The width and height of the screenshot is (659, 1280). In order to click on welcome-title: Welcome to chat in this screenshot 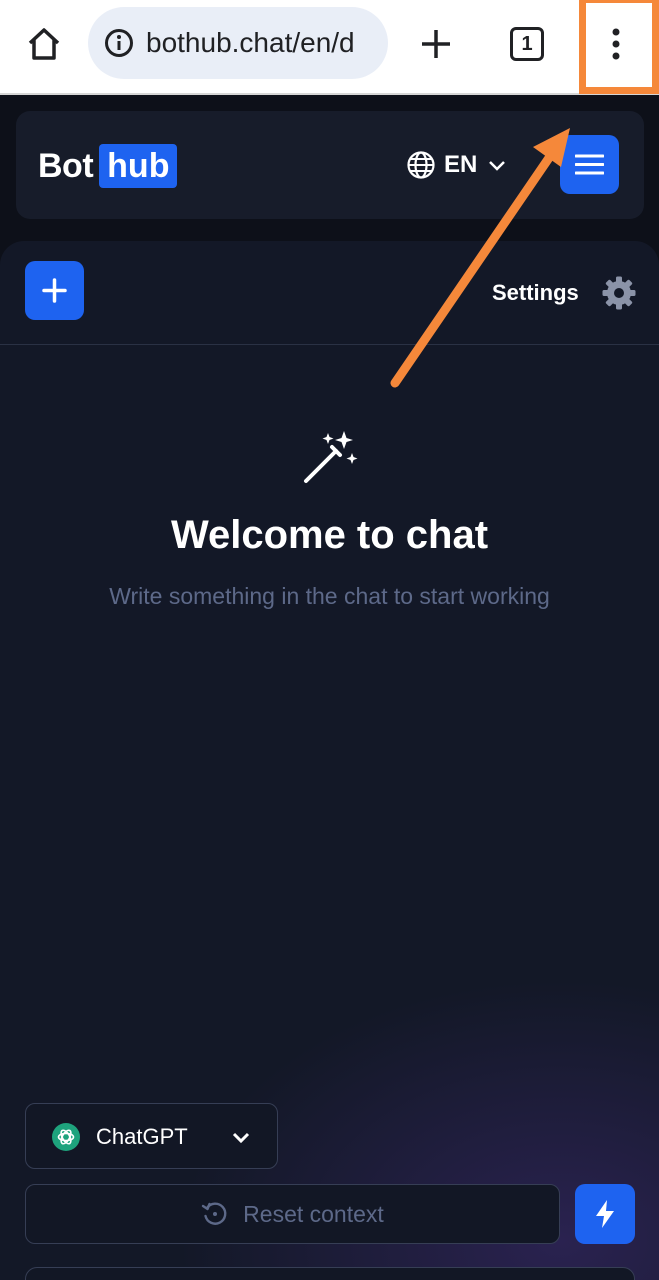, I will do `click(329, 535)`.